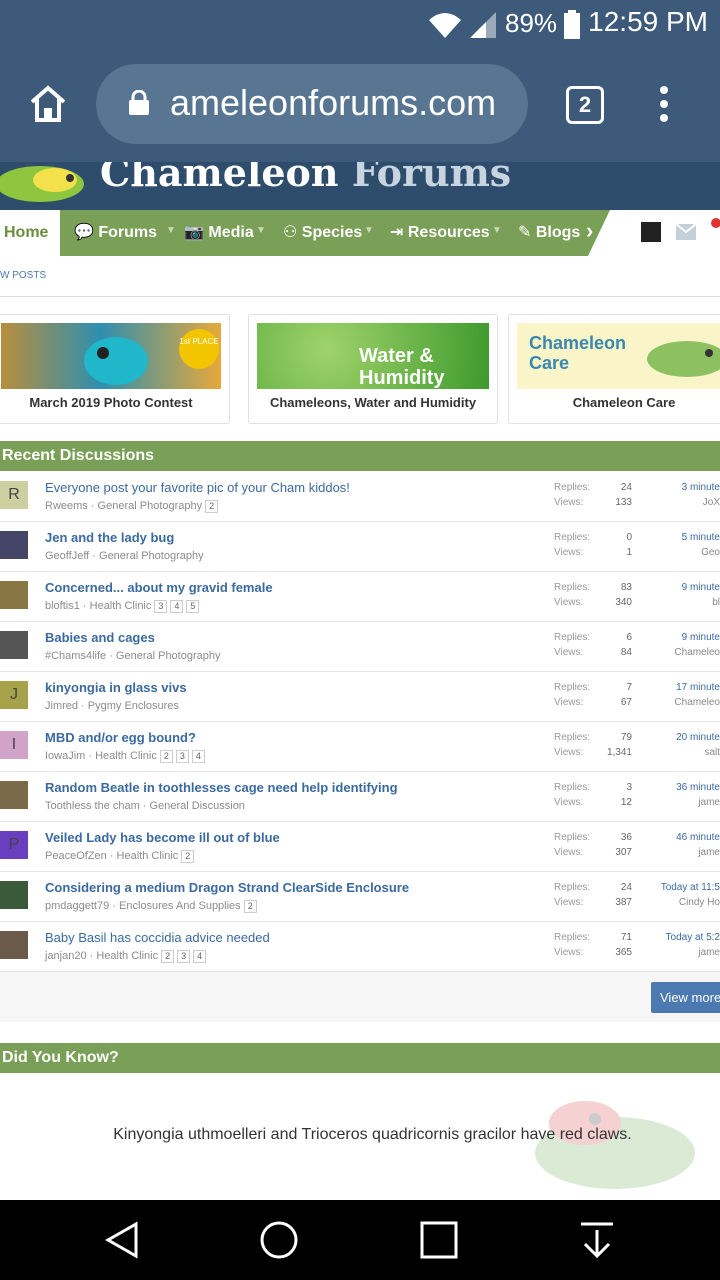 This screenshot has height=1280, width=720. I want to click on thread-meta-text: IowaJim · Health Clinic, so click(101, 756).